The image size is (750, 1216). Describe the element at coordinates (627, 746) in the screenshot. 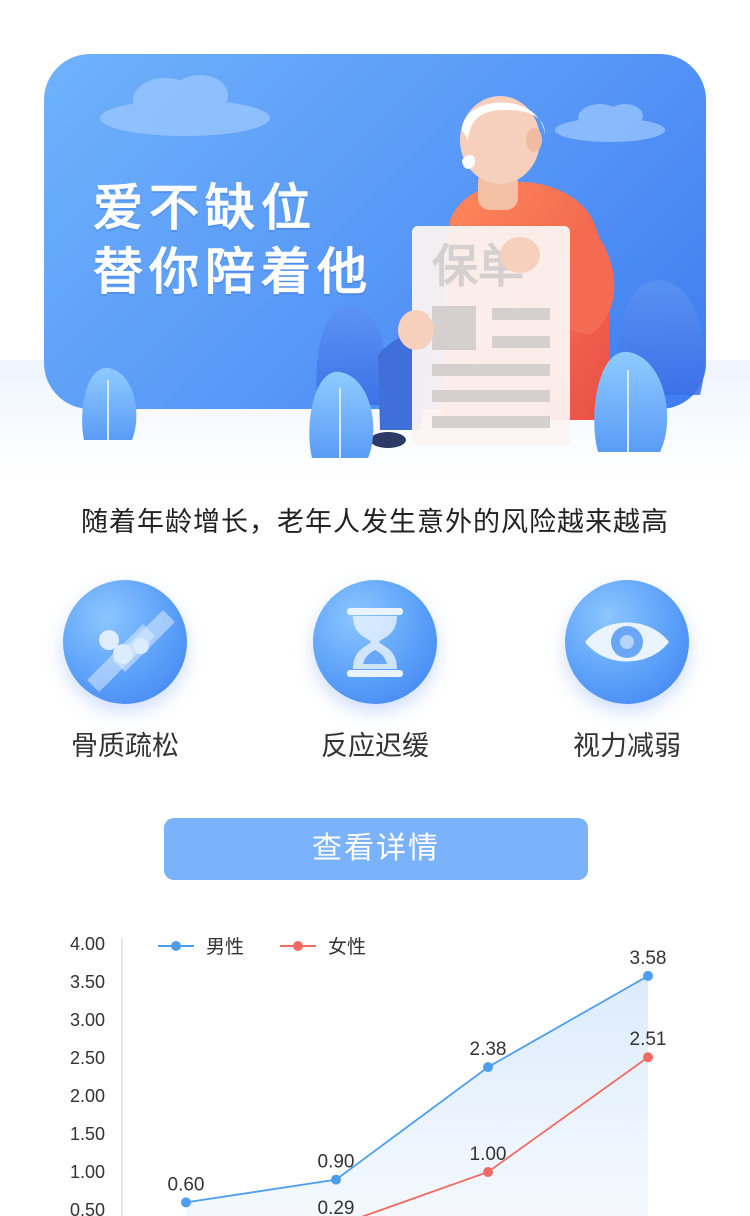

I see `feature-label: 视力减弱` at that location.